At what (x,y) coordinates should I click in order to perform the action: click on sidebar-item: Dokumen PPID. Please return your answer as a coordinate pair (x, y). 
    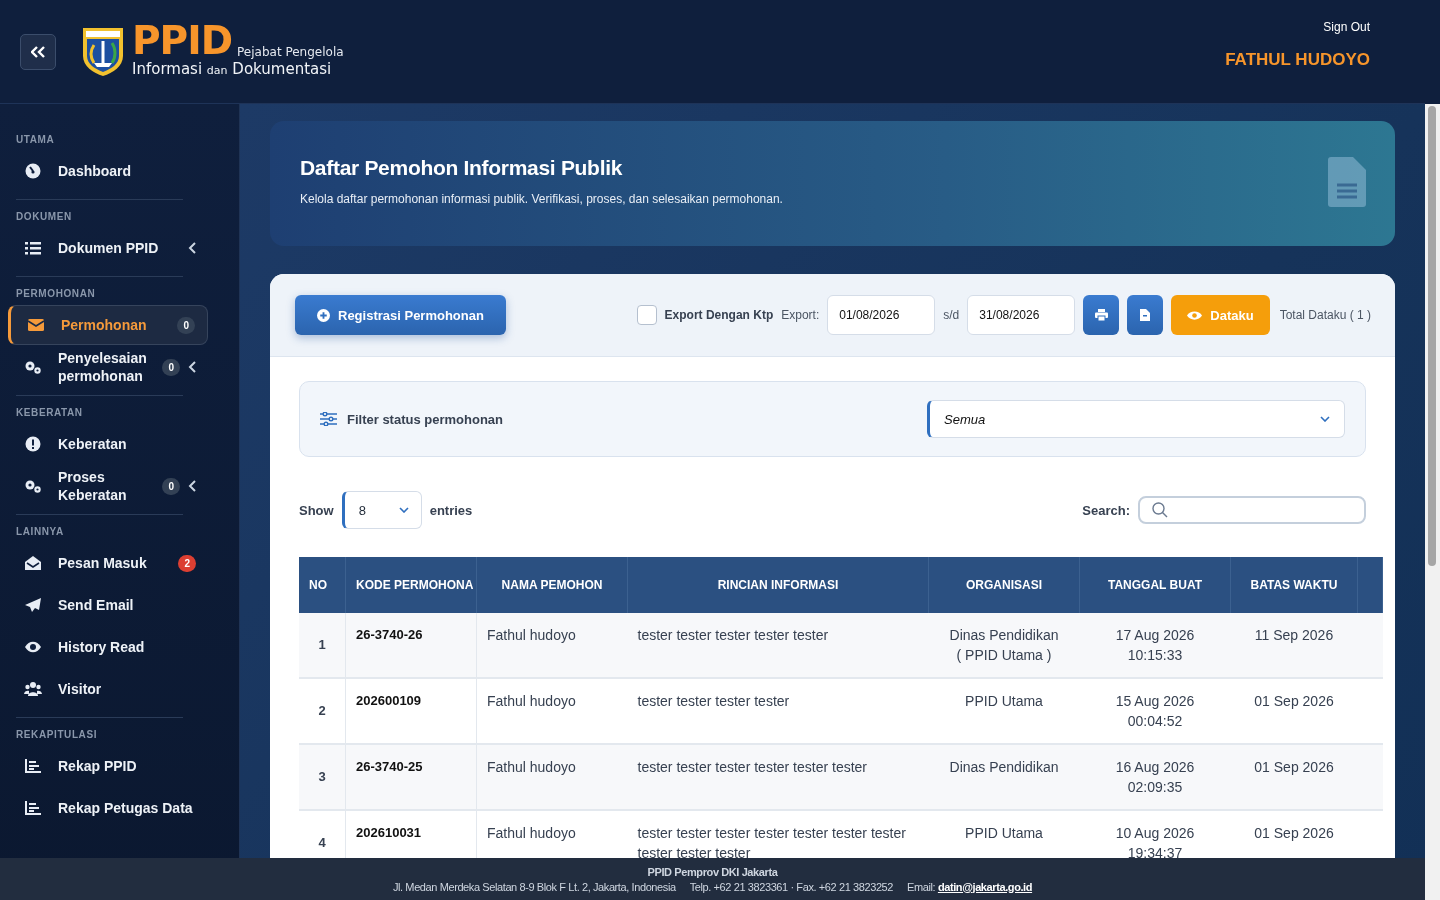
    Looking at the image, I should click on (108, 248).